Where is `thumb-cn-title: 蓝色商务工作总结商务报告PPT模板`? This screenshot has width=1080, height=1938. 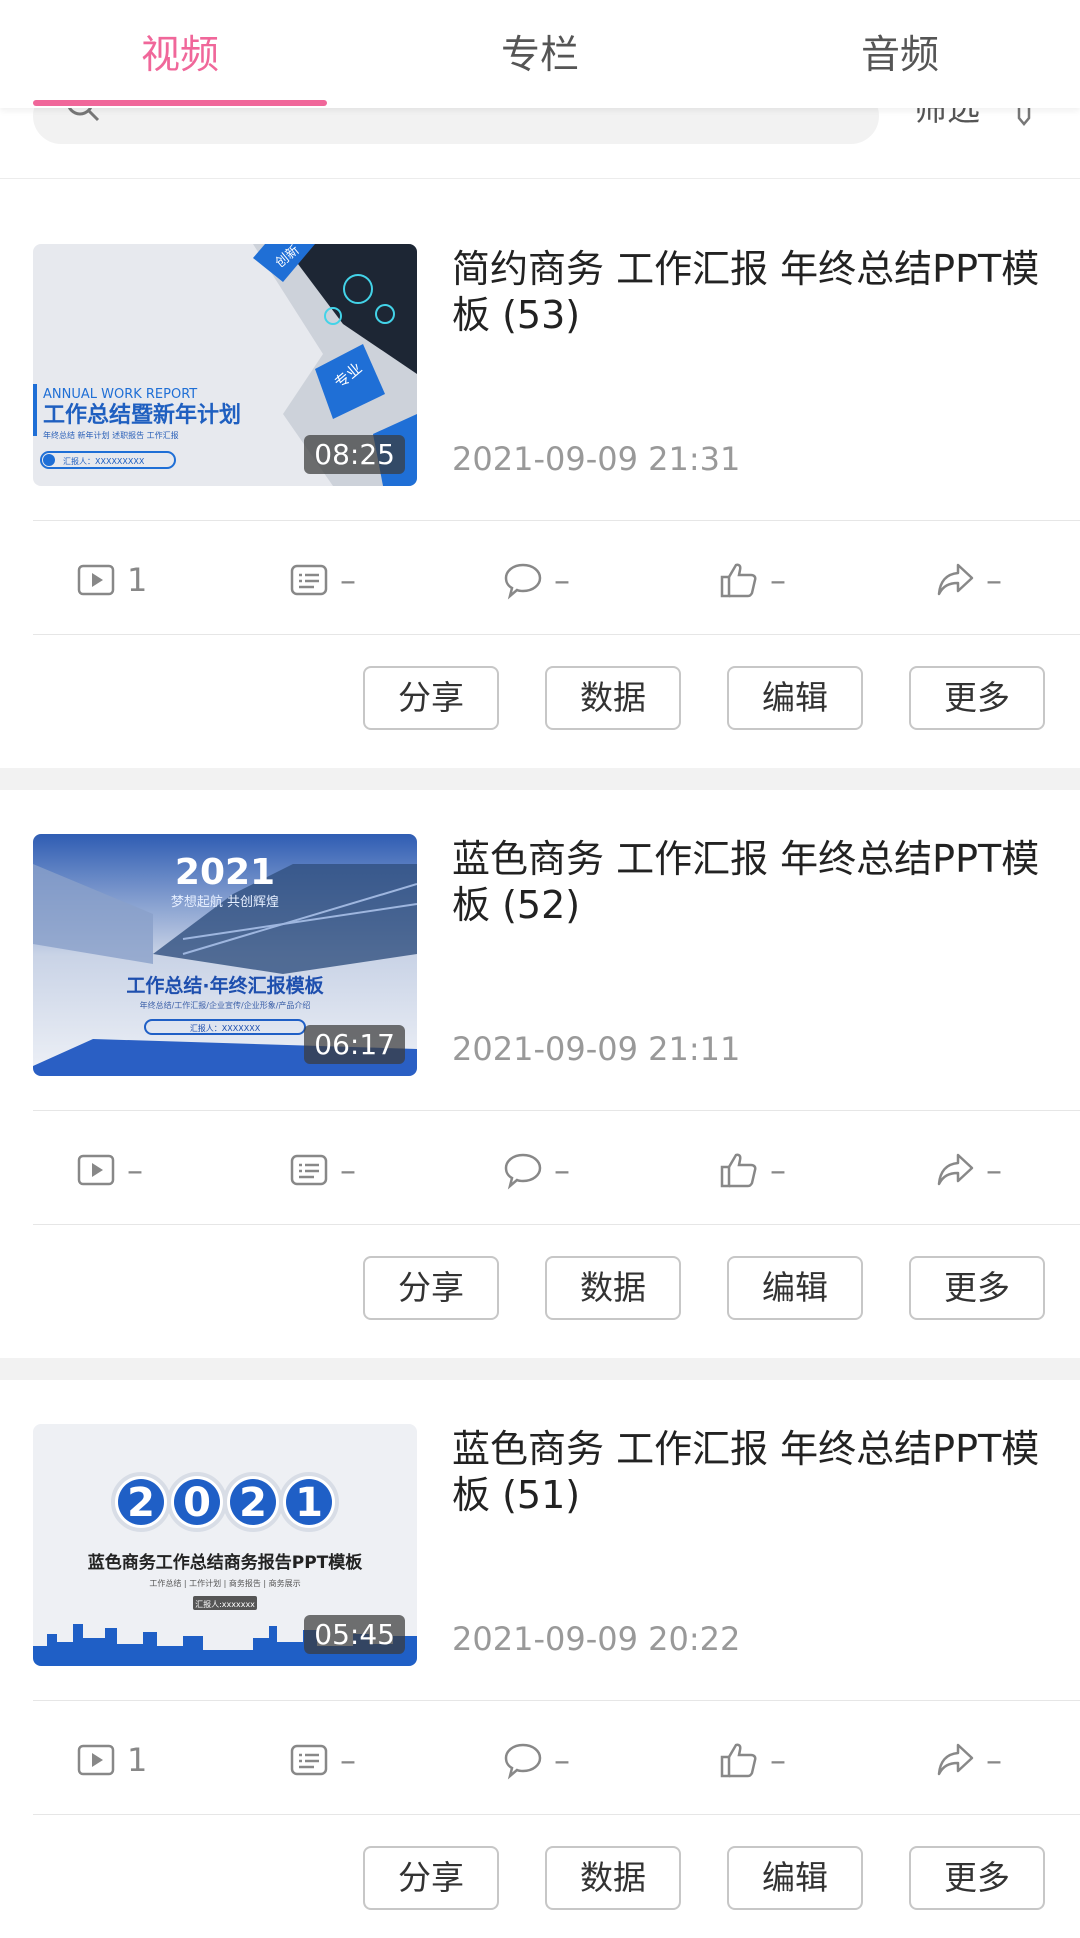
thumb-cn-title: 蓝色商务工作总结商务报告PPT模板 is located at coordinates (226, 1562).